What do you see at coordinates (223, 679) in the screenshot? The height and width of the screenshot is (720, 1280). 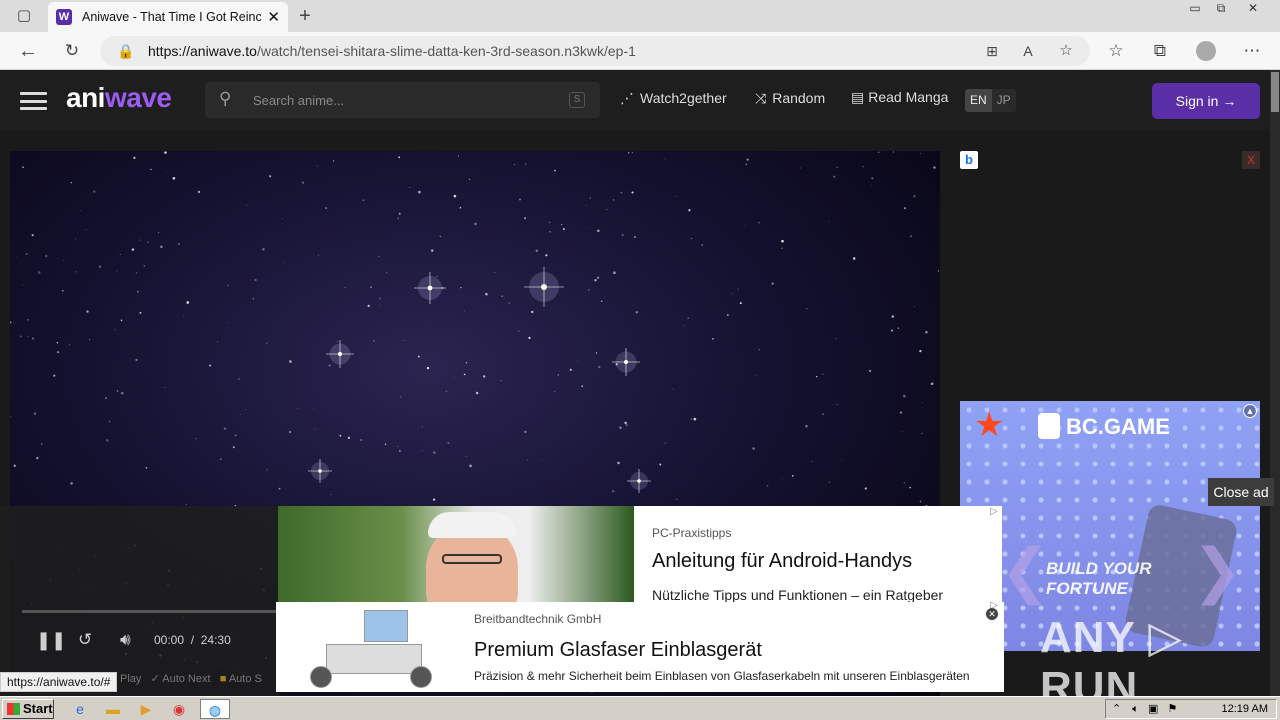 I see `square-icon: ■` at bounding box center [223, 679].